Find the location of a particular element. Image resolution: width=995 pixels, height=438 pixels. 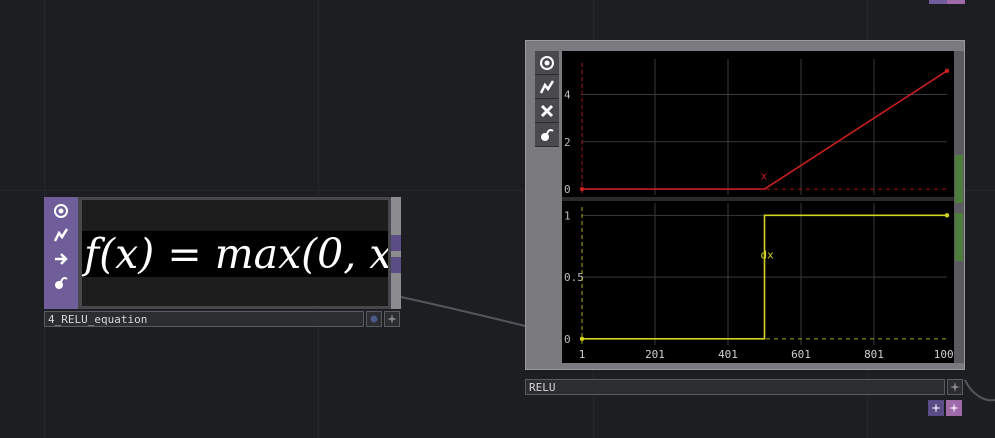

x-tick-label: 201 is located at coordinates (655, 354).